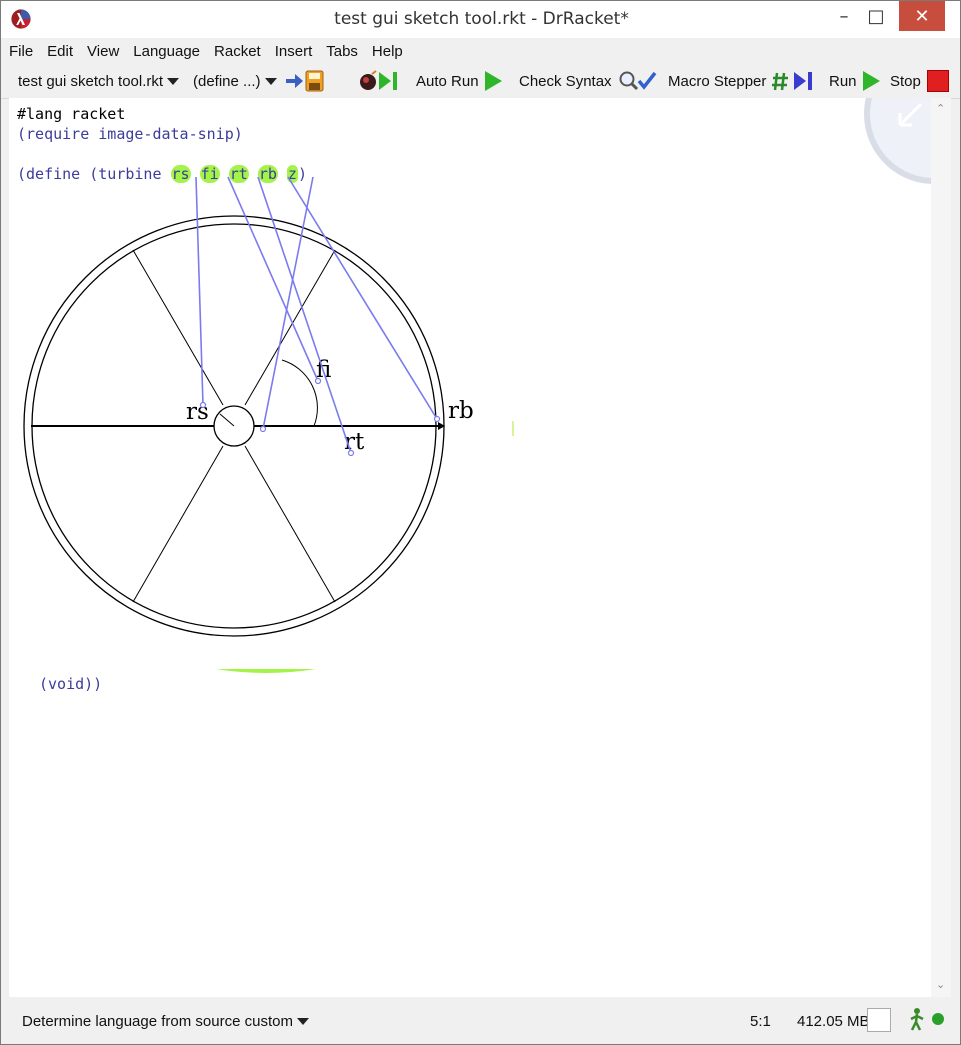  Describe the element at coordinates (833, 1021) in the screenshot. I see `memory-usage: 412.05 MB` at that location.